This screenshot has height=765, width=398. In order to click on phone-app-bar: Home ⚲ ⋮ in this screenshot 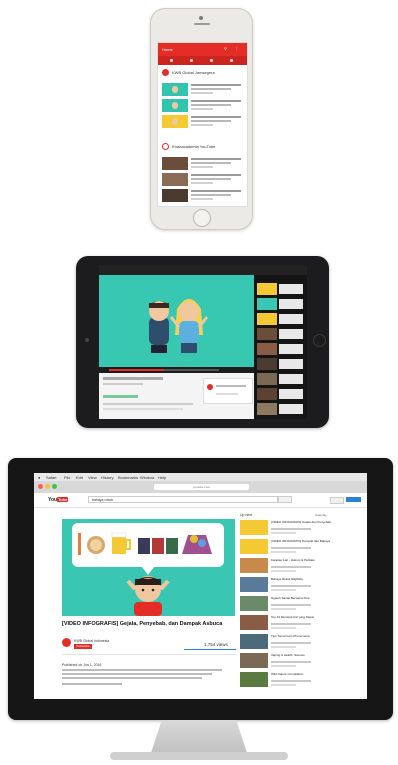, I will do `click(202, 49)`.